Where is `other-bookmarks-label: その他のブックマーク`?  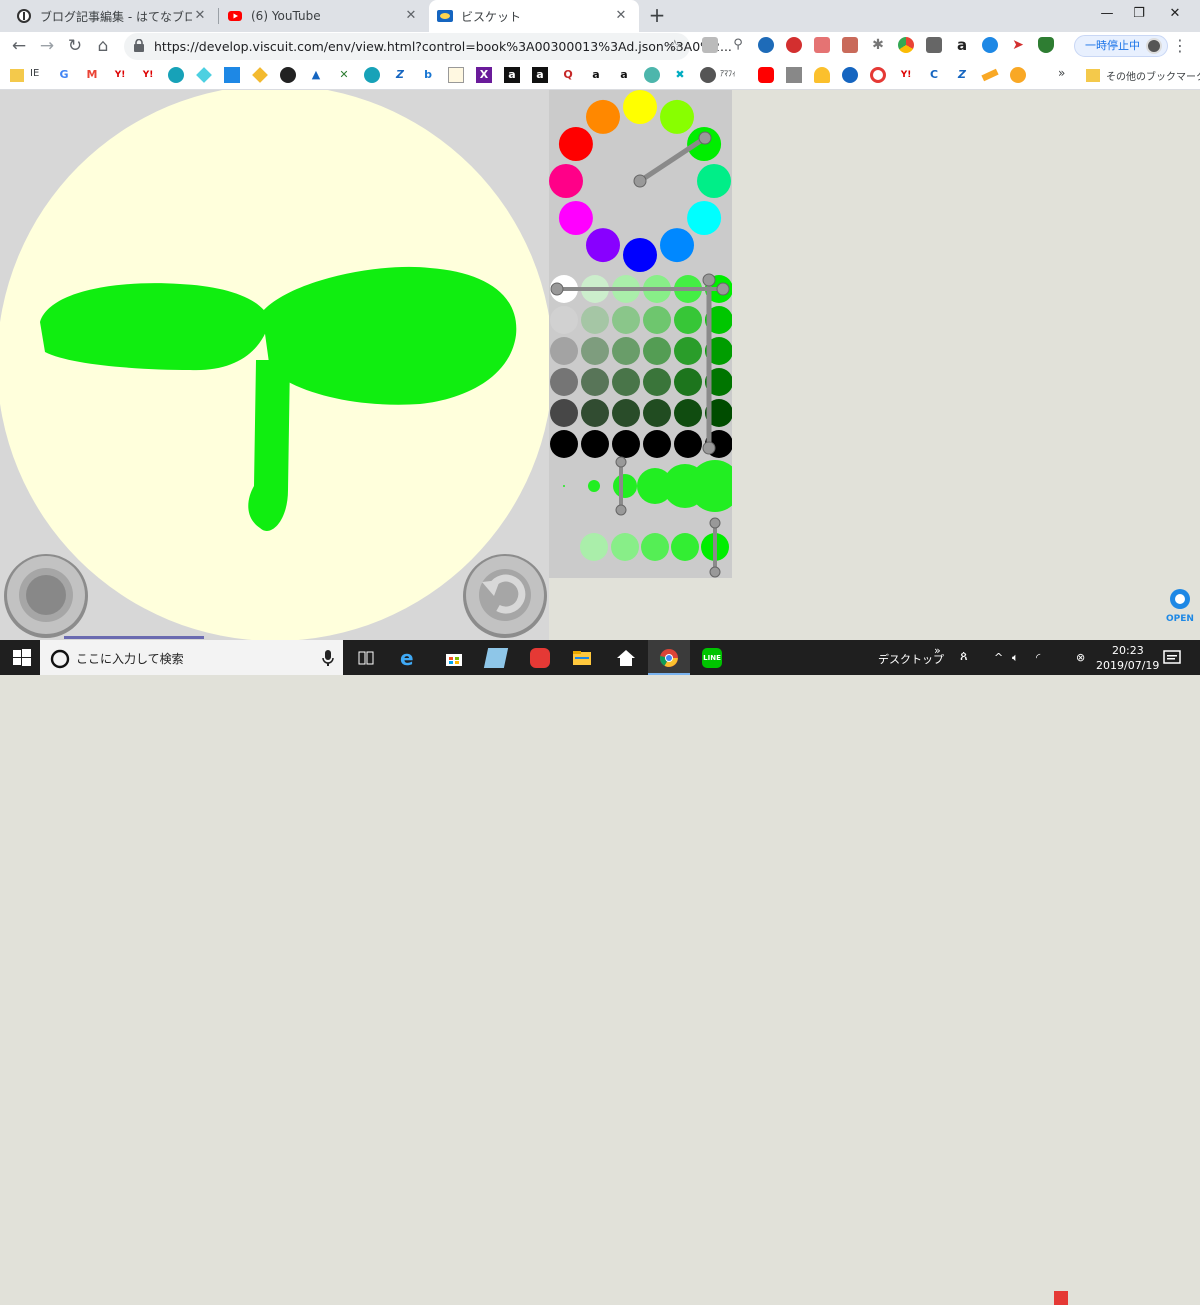 other-bookmarks-label: その他のブックマーク is located at coordinates (1153, 75).